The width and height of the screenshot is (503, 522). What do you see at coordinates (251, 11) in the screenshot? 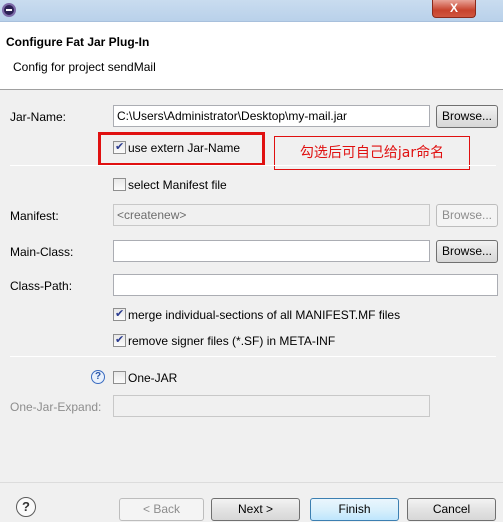
I see `title-bar: X` at bounding box center [251, 11].